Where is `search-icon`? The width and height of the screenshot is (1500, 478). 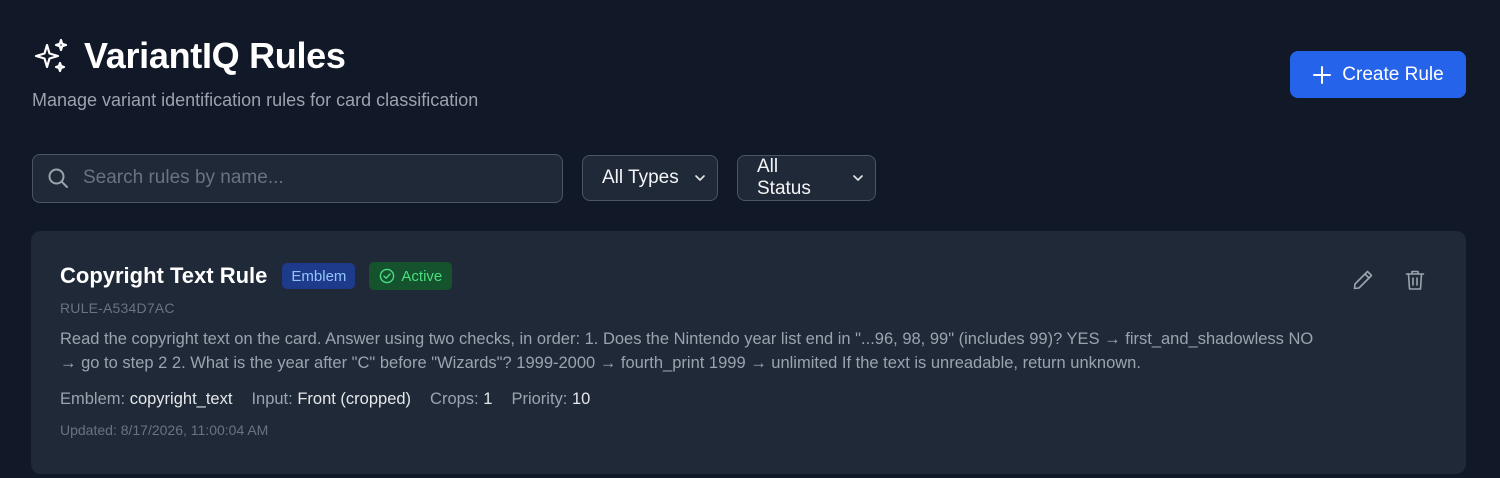 search-icon is located at coordinates (58, 178).